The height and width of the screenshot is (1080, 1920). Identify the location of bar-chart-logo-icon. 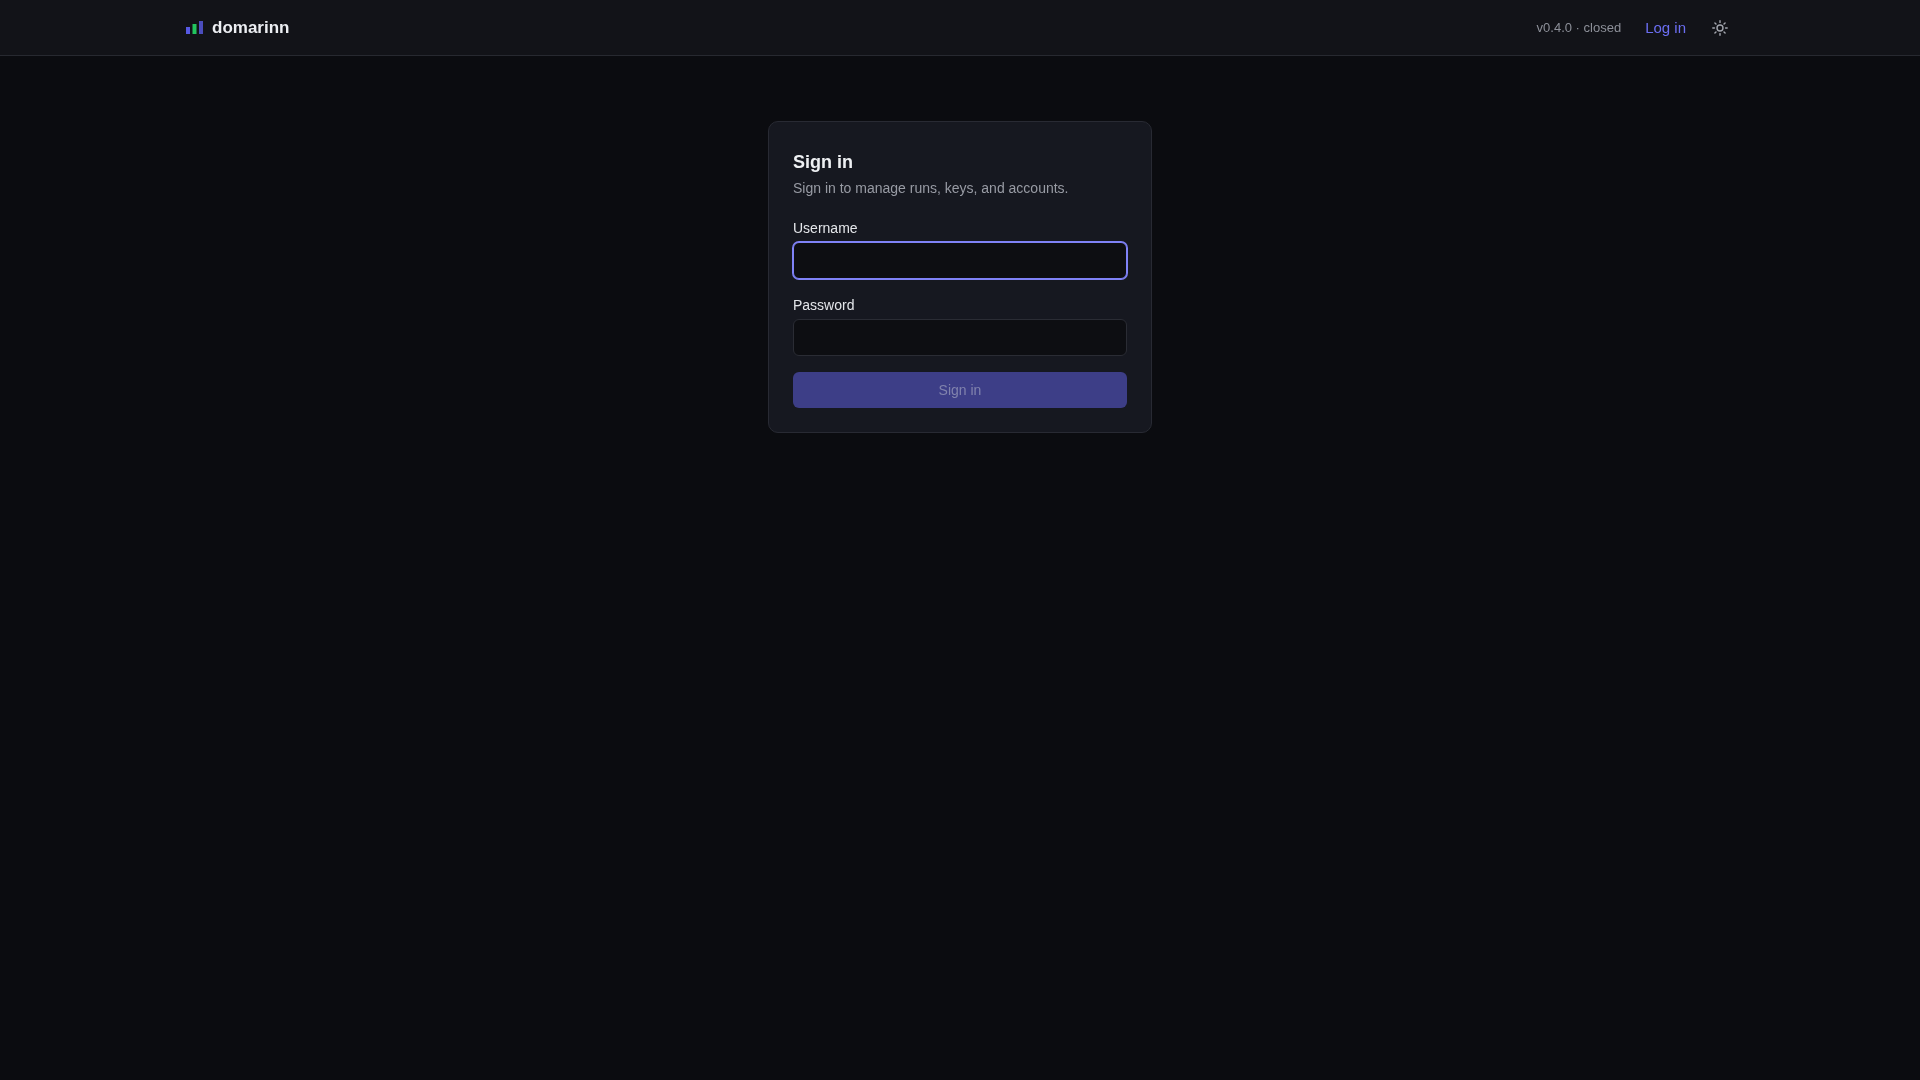
(194, 27).